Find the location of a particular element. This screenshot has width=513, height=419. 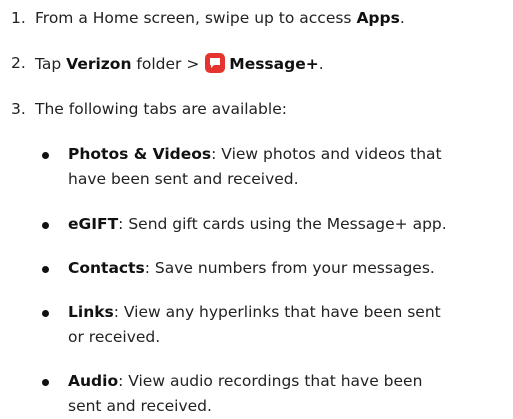

step-3-text: The following tabs are available: is located at coordinates (161, 109).